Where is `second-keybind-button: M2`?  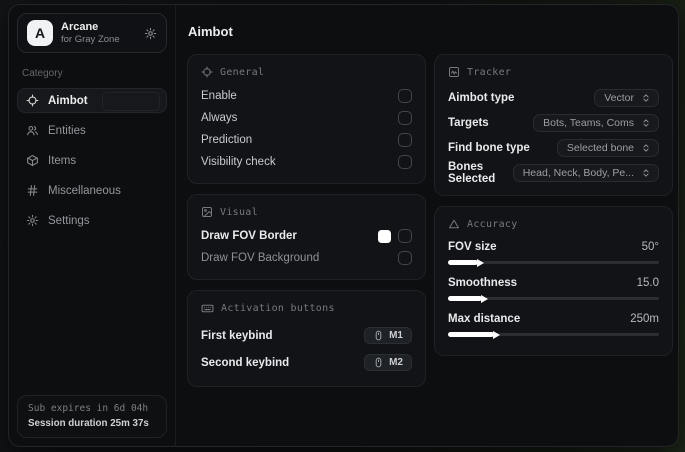
second-keybind-button: M2 is located at coordinates (388, 362).